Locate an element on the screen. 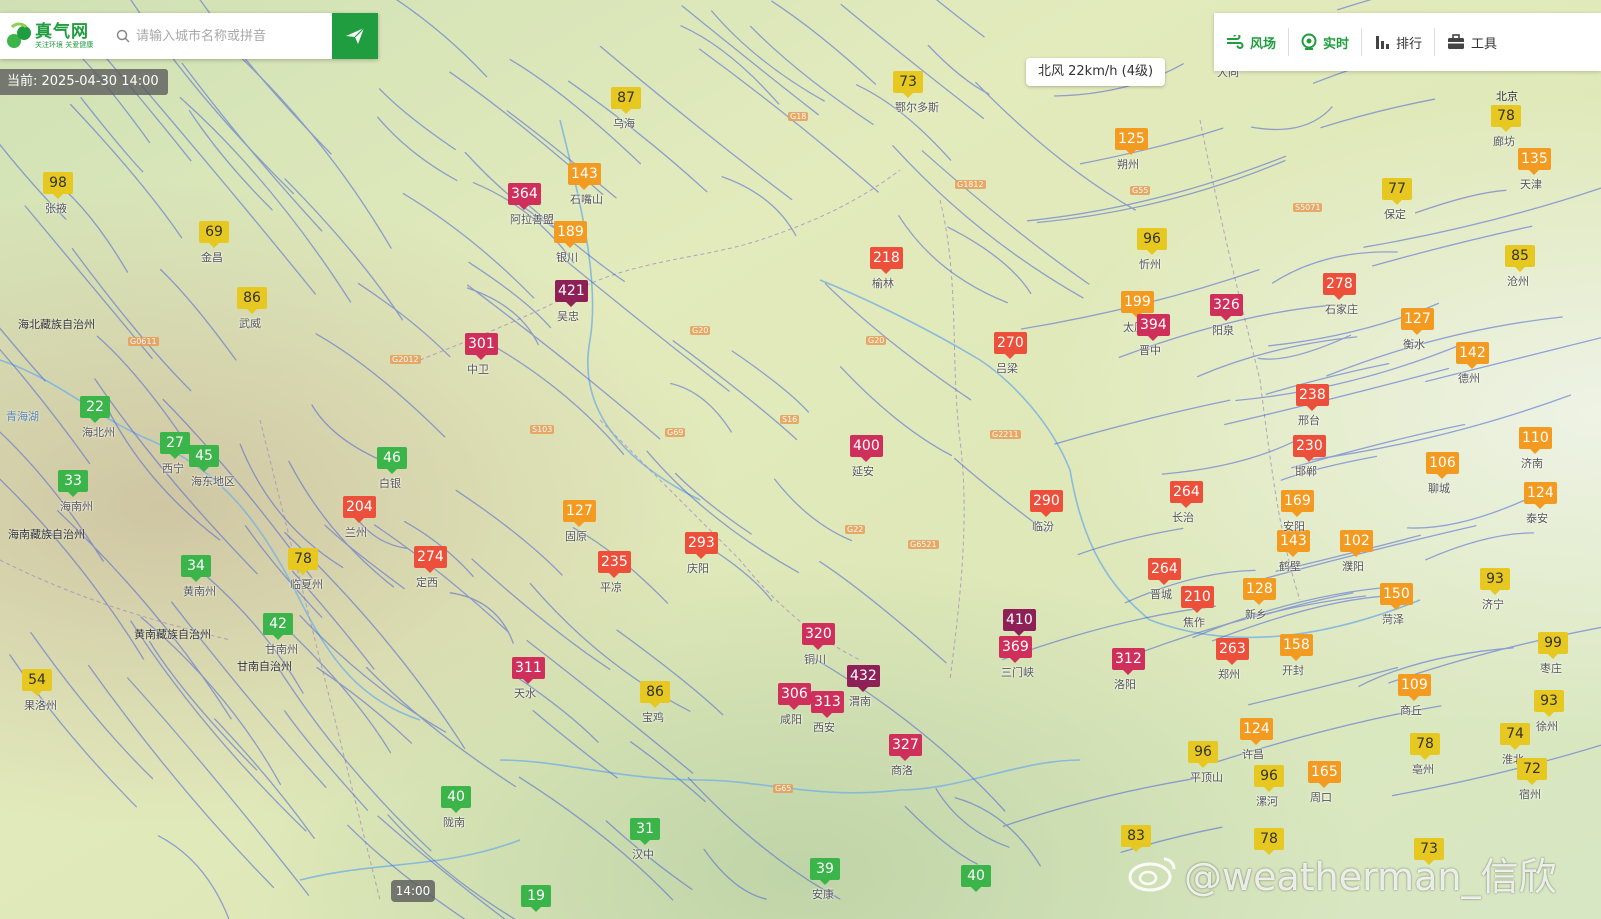 The image size is (1601, 919). aqi-marker: 27 is located at coordinates (175, 445).